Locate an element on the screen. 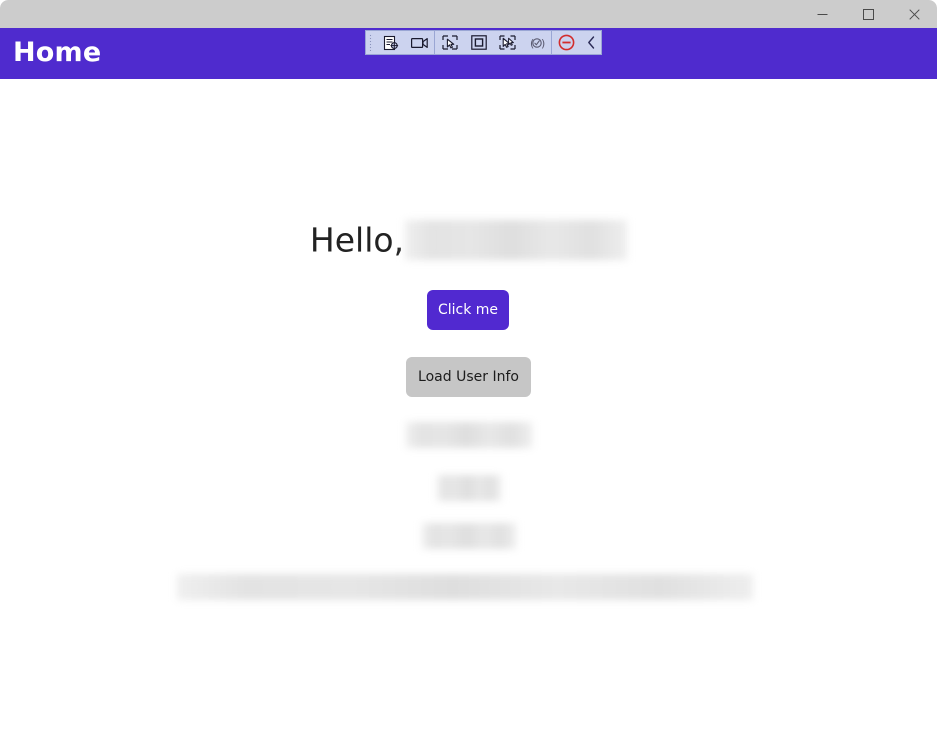 The width and height of the screenshot is (937, 740). stop-circle-icon is located at coordinates (566, 42).